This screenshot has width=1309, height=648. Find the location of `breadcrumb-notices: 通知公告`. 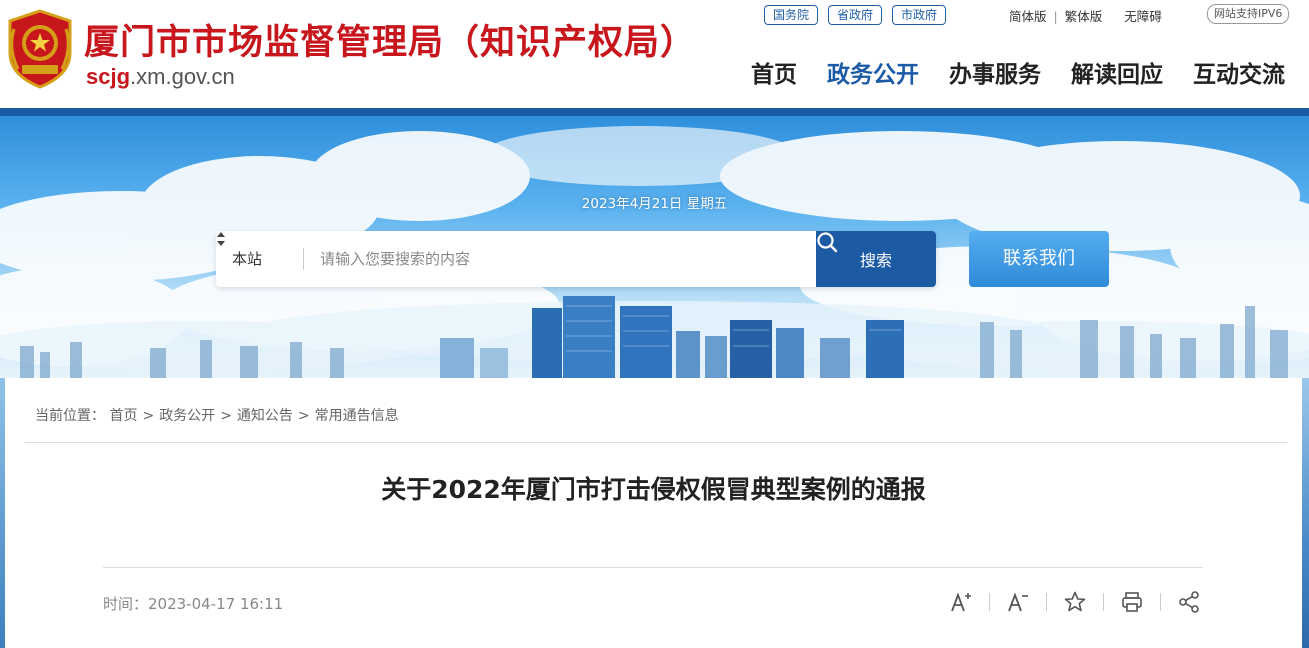

breadcrumb-notices: 通知公告 is located at coordinates (265, 416).